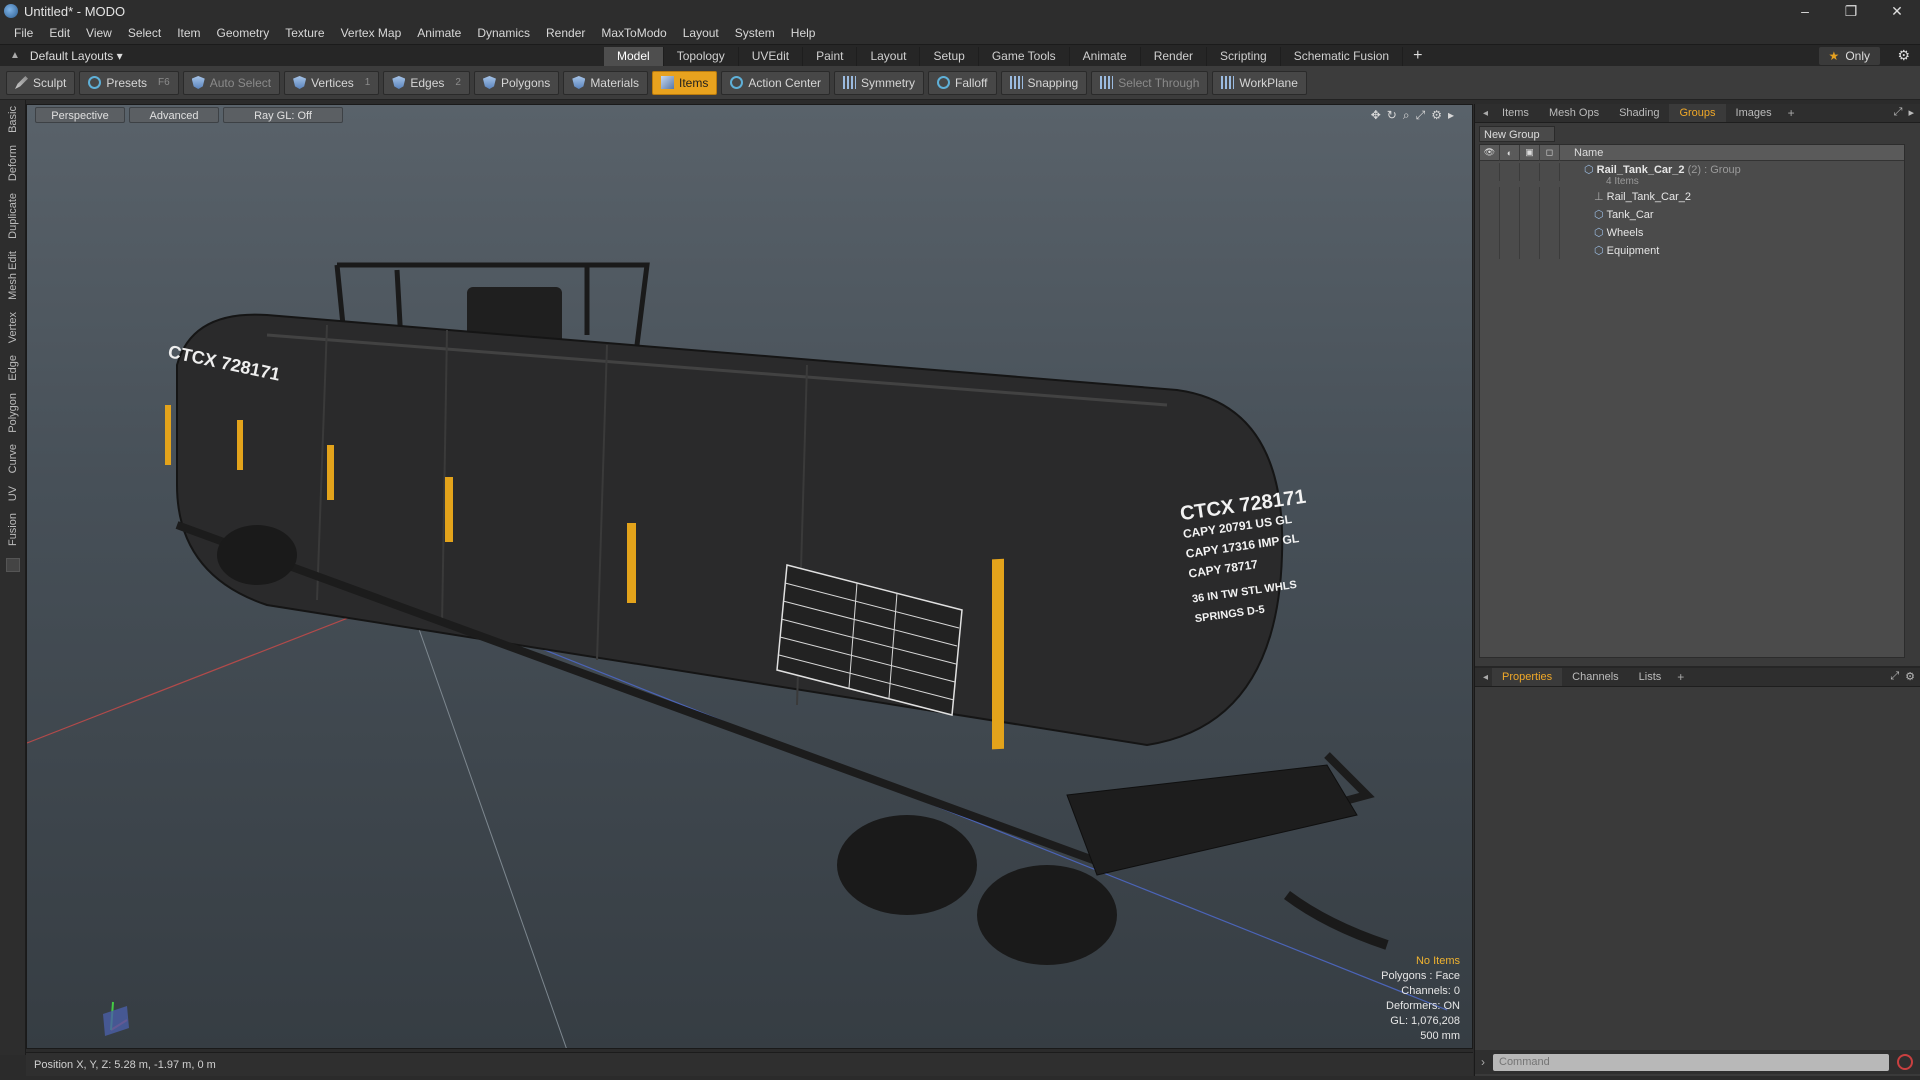  What do you see at coordinates (1692, 174) in the screenshot?
I see `group-row-root: ⬡ Rail_Tank_Car_2 (2) : Group 4 Items` at bounding box center [1692, 174].